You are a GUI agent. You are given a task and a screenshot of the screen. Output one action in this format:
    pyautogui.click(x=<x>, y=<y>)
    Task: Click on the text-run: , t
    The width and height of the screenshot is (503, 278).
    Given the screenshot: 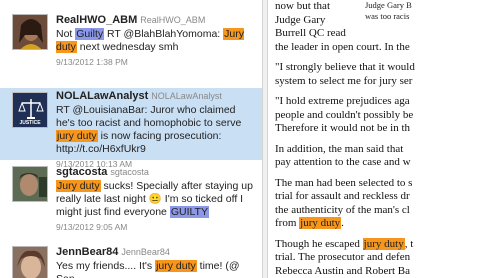 What is the action you would take?
    pyautogui.click(x=409, y=243)
    